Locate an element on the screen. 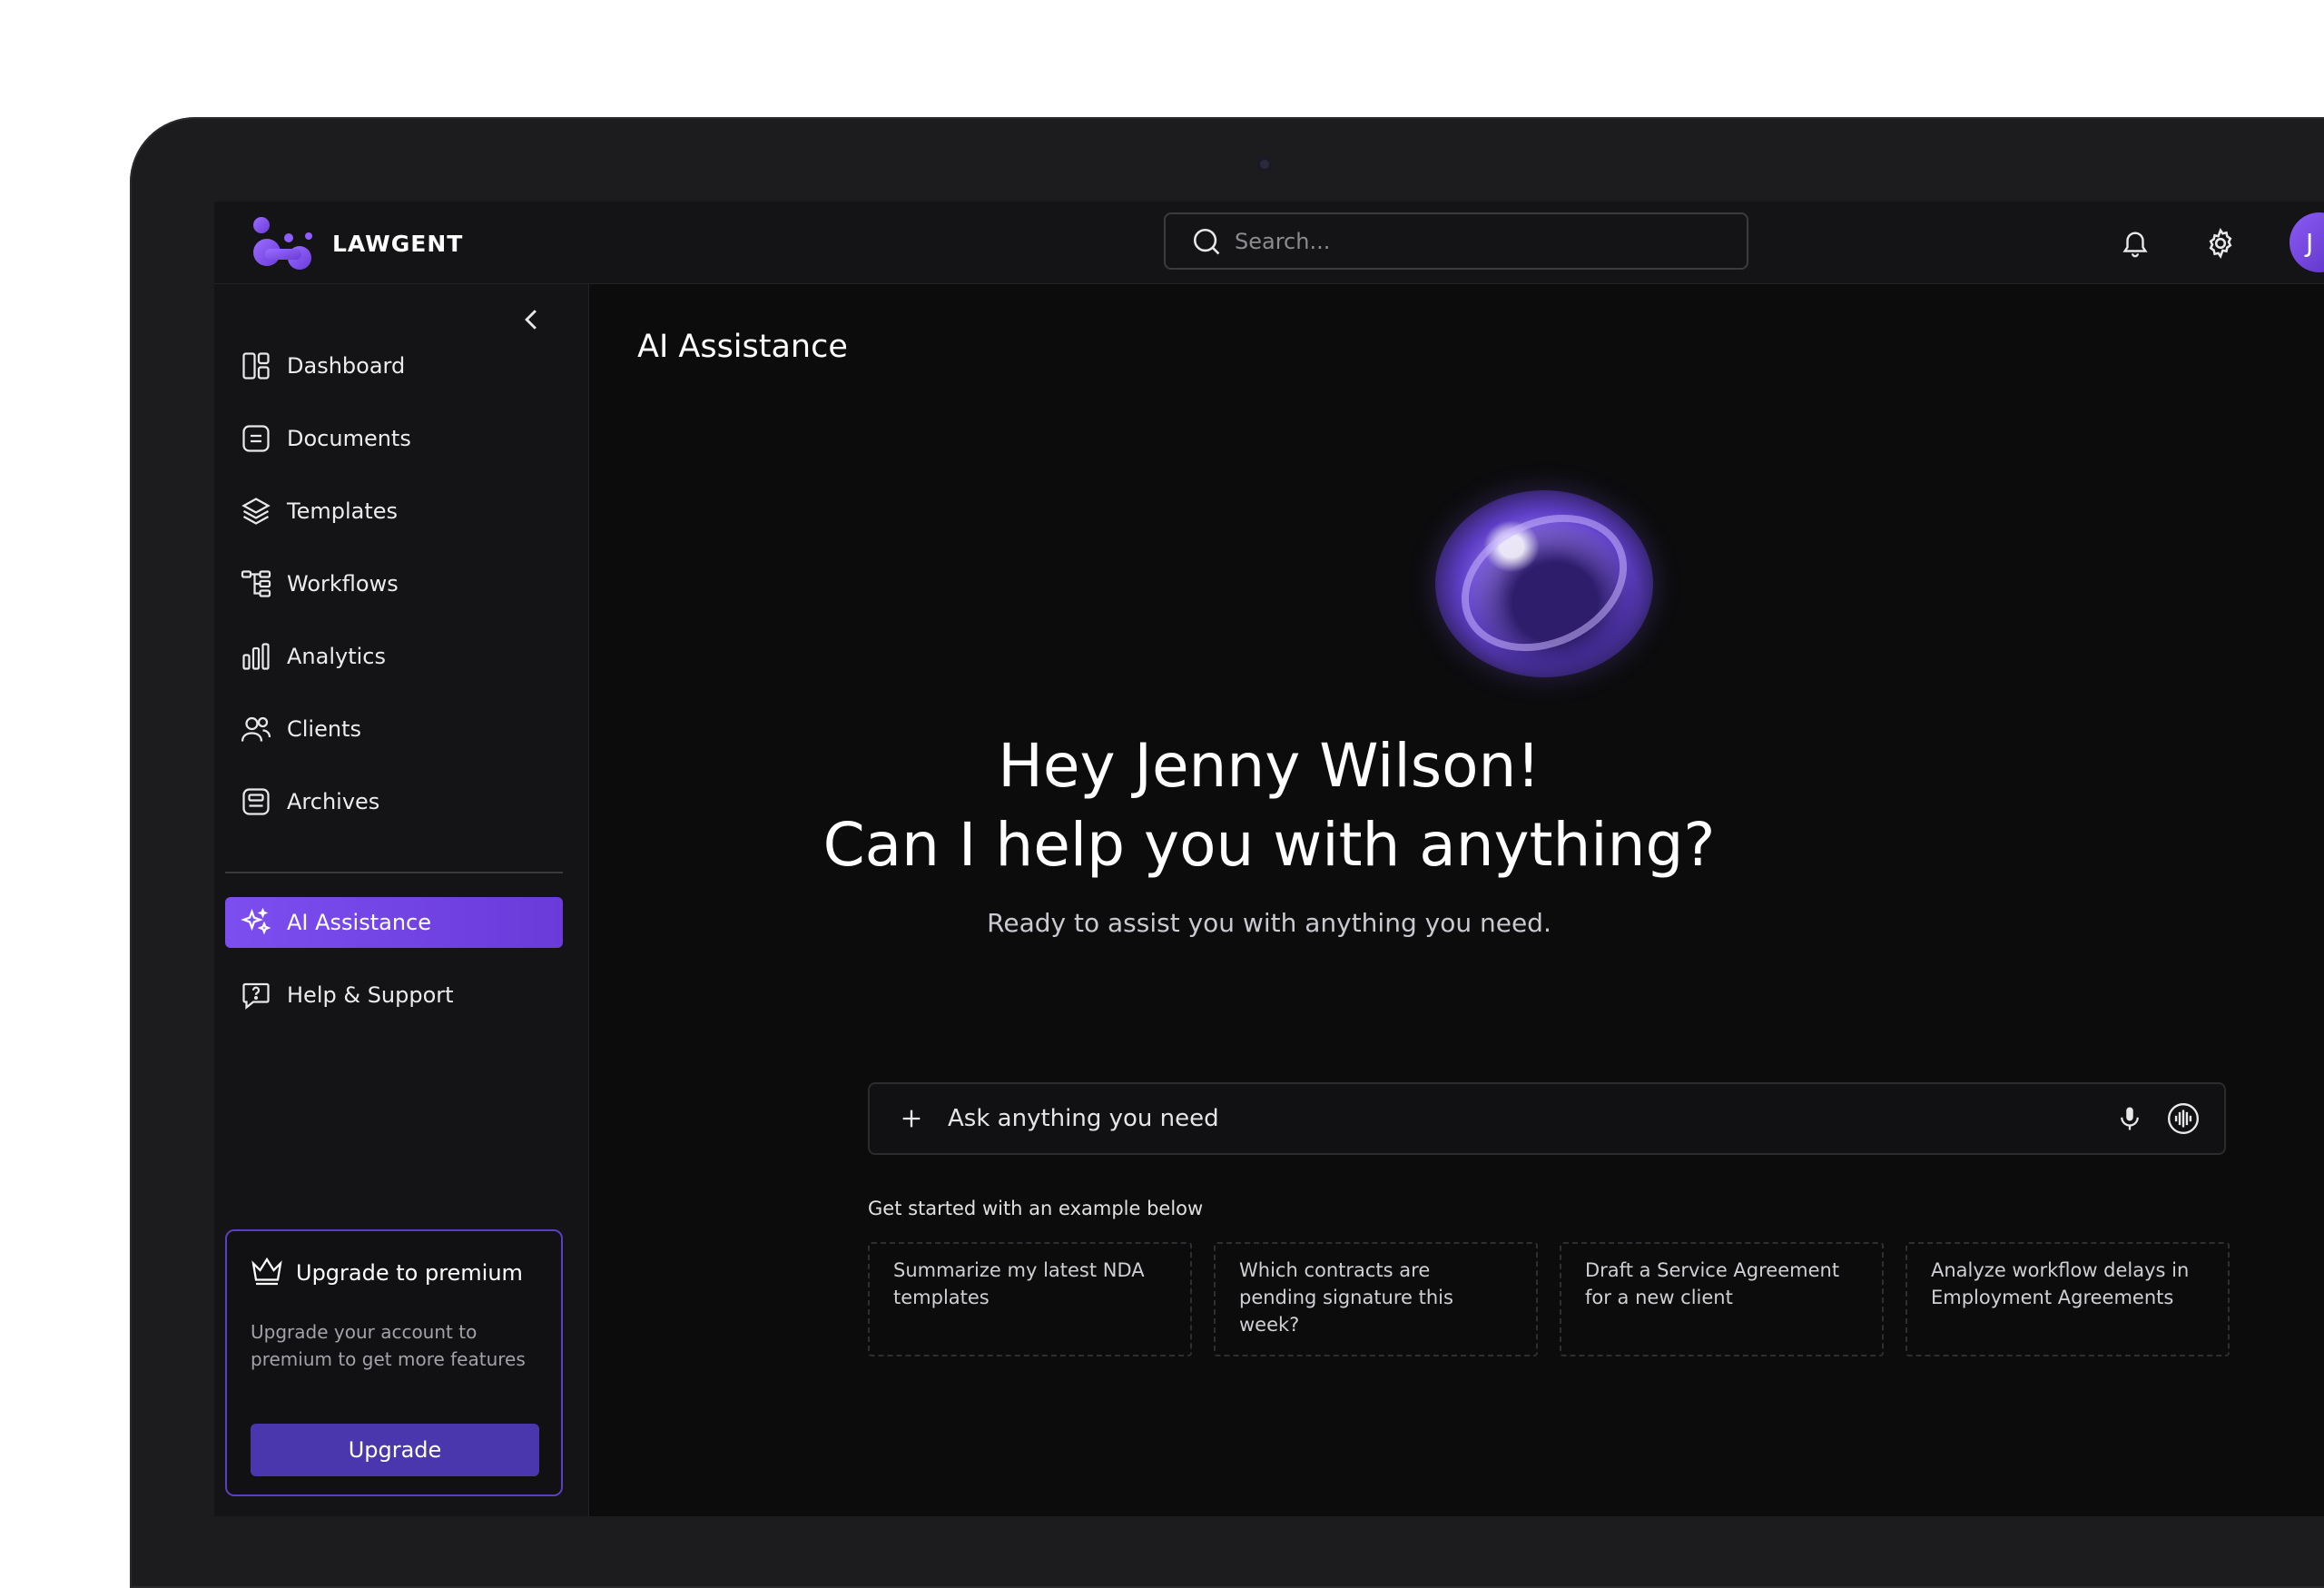 Image resolution: width=2324 pixels, height=1588 pixels. voice-input-button is located at coordinates (2130, 1118).